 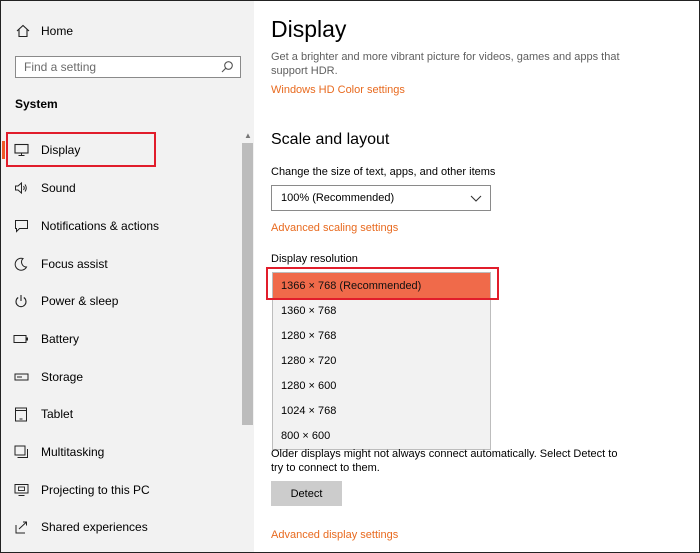 What do you see at coordinates (121, 339) in the screenshot?
I see `sidebar-item-battery: Battery` at bounding box center [121, 339].